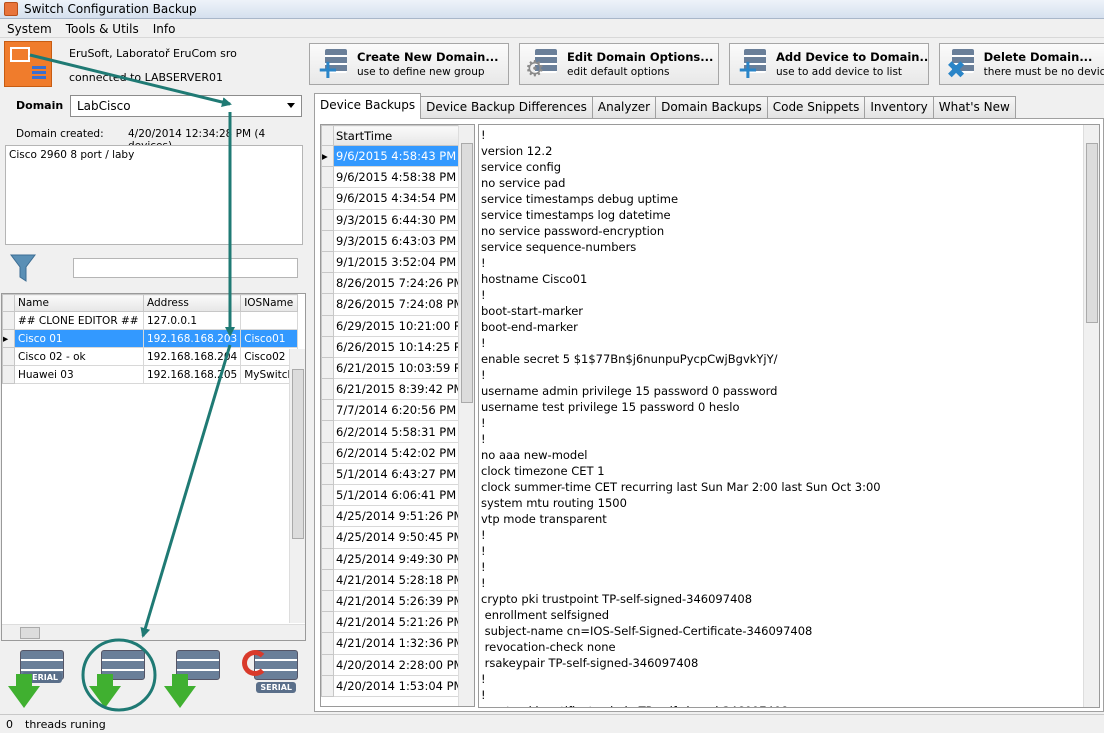  I want to click on backup-time-row: 4/25/2014 9:50:45 PM, so click(397, 537).